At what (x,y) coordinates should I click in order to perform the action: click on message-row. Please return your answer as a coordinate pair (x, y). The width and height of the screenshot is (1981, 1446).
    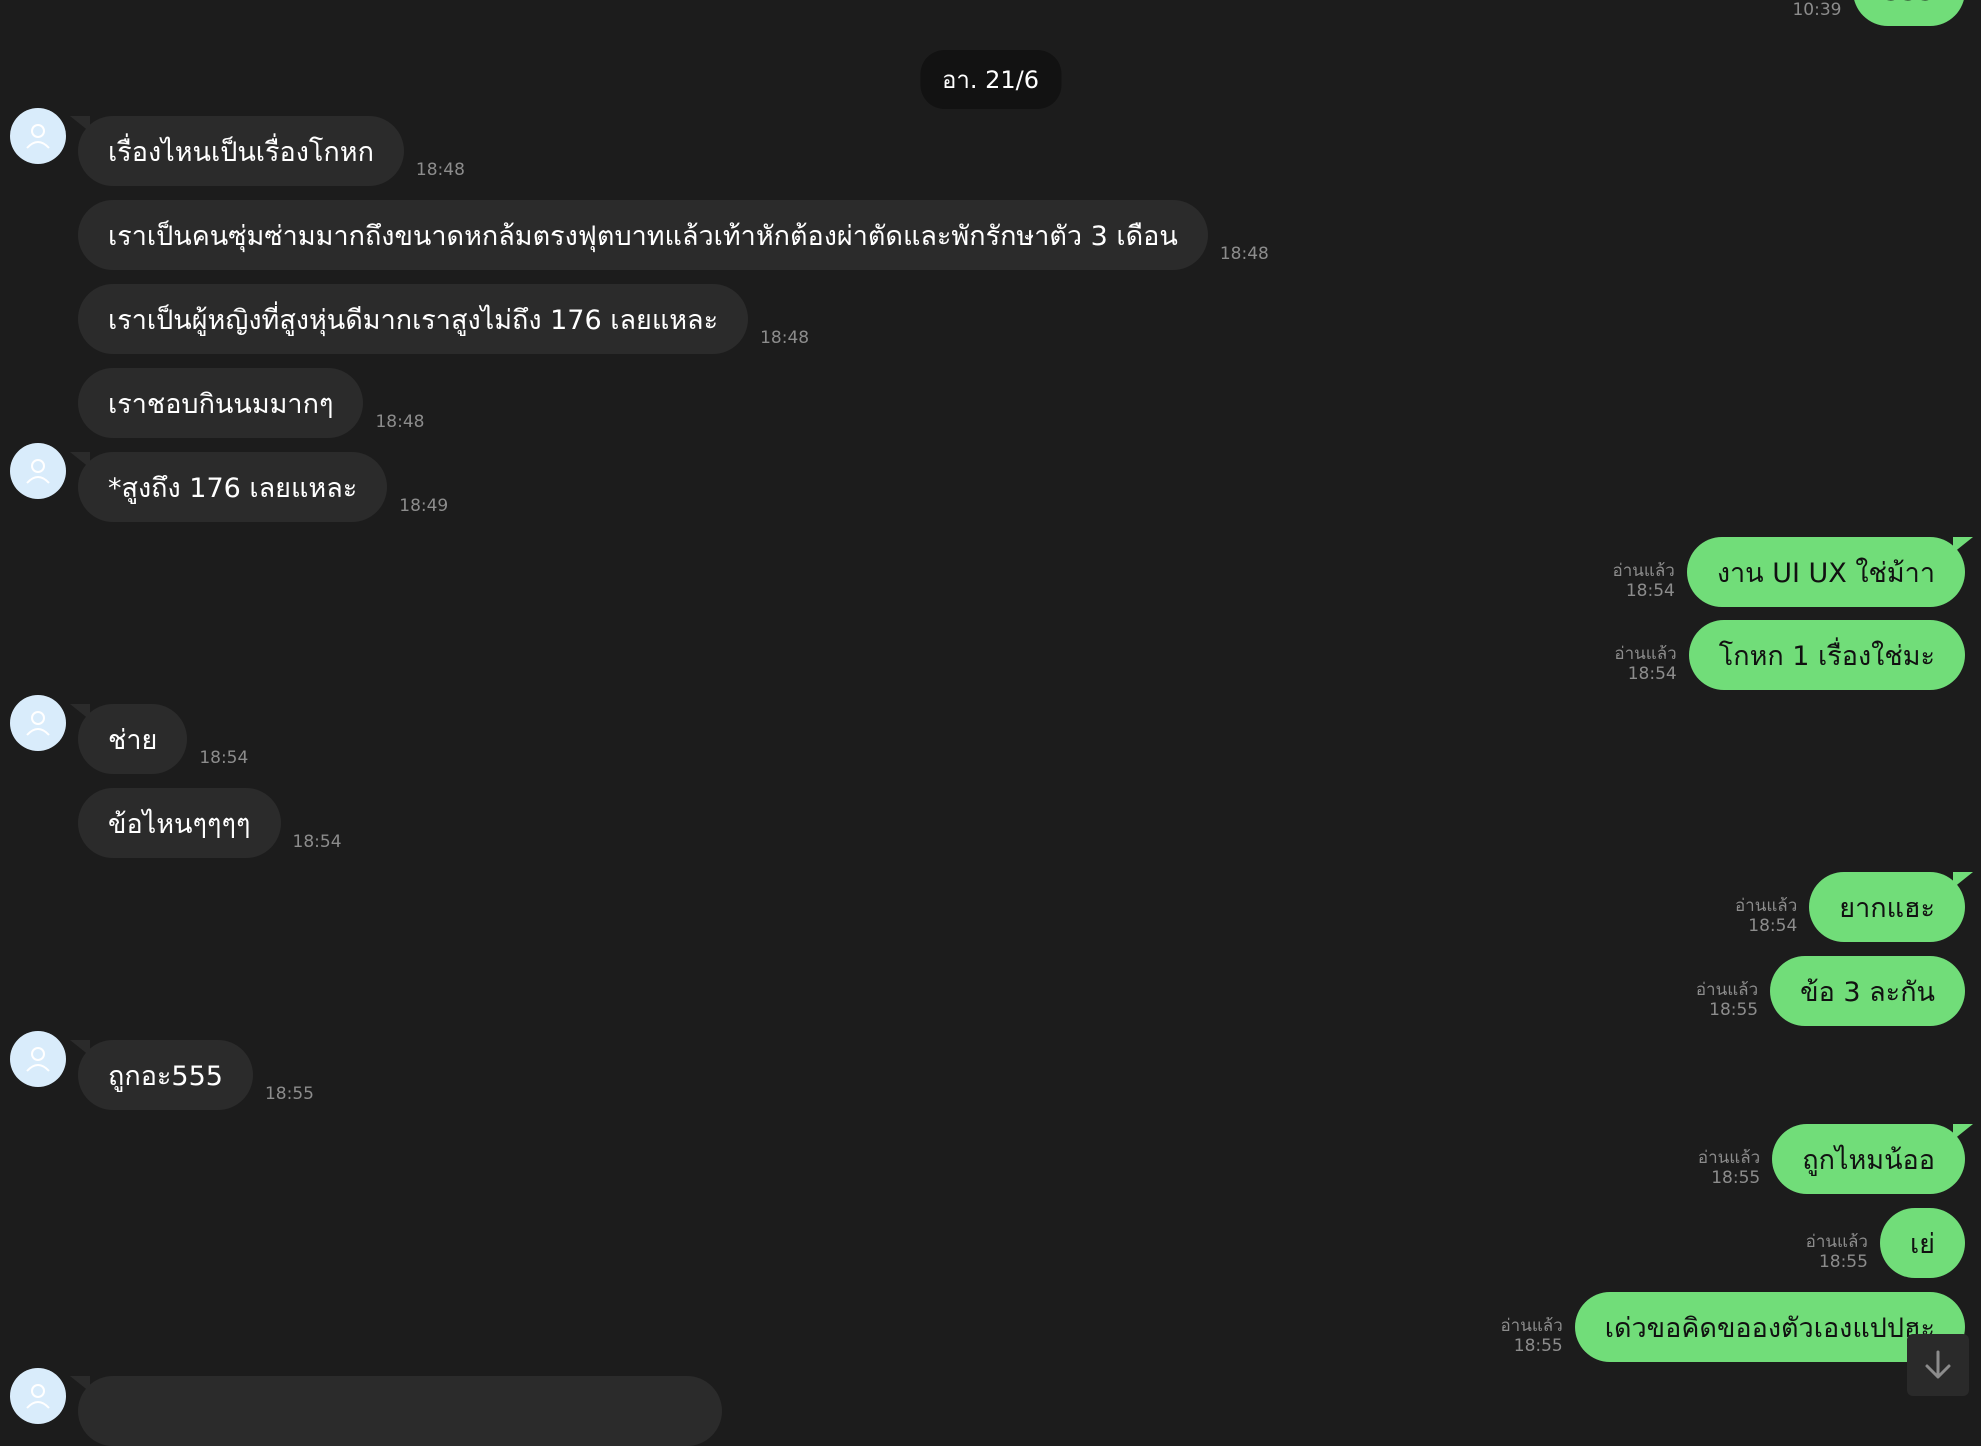
    Looking at the image, I should click on (396, 1411).